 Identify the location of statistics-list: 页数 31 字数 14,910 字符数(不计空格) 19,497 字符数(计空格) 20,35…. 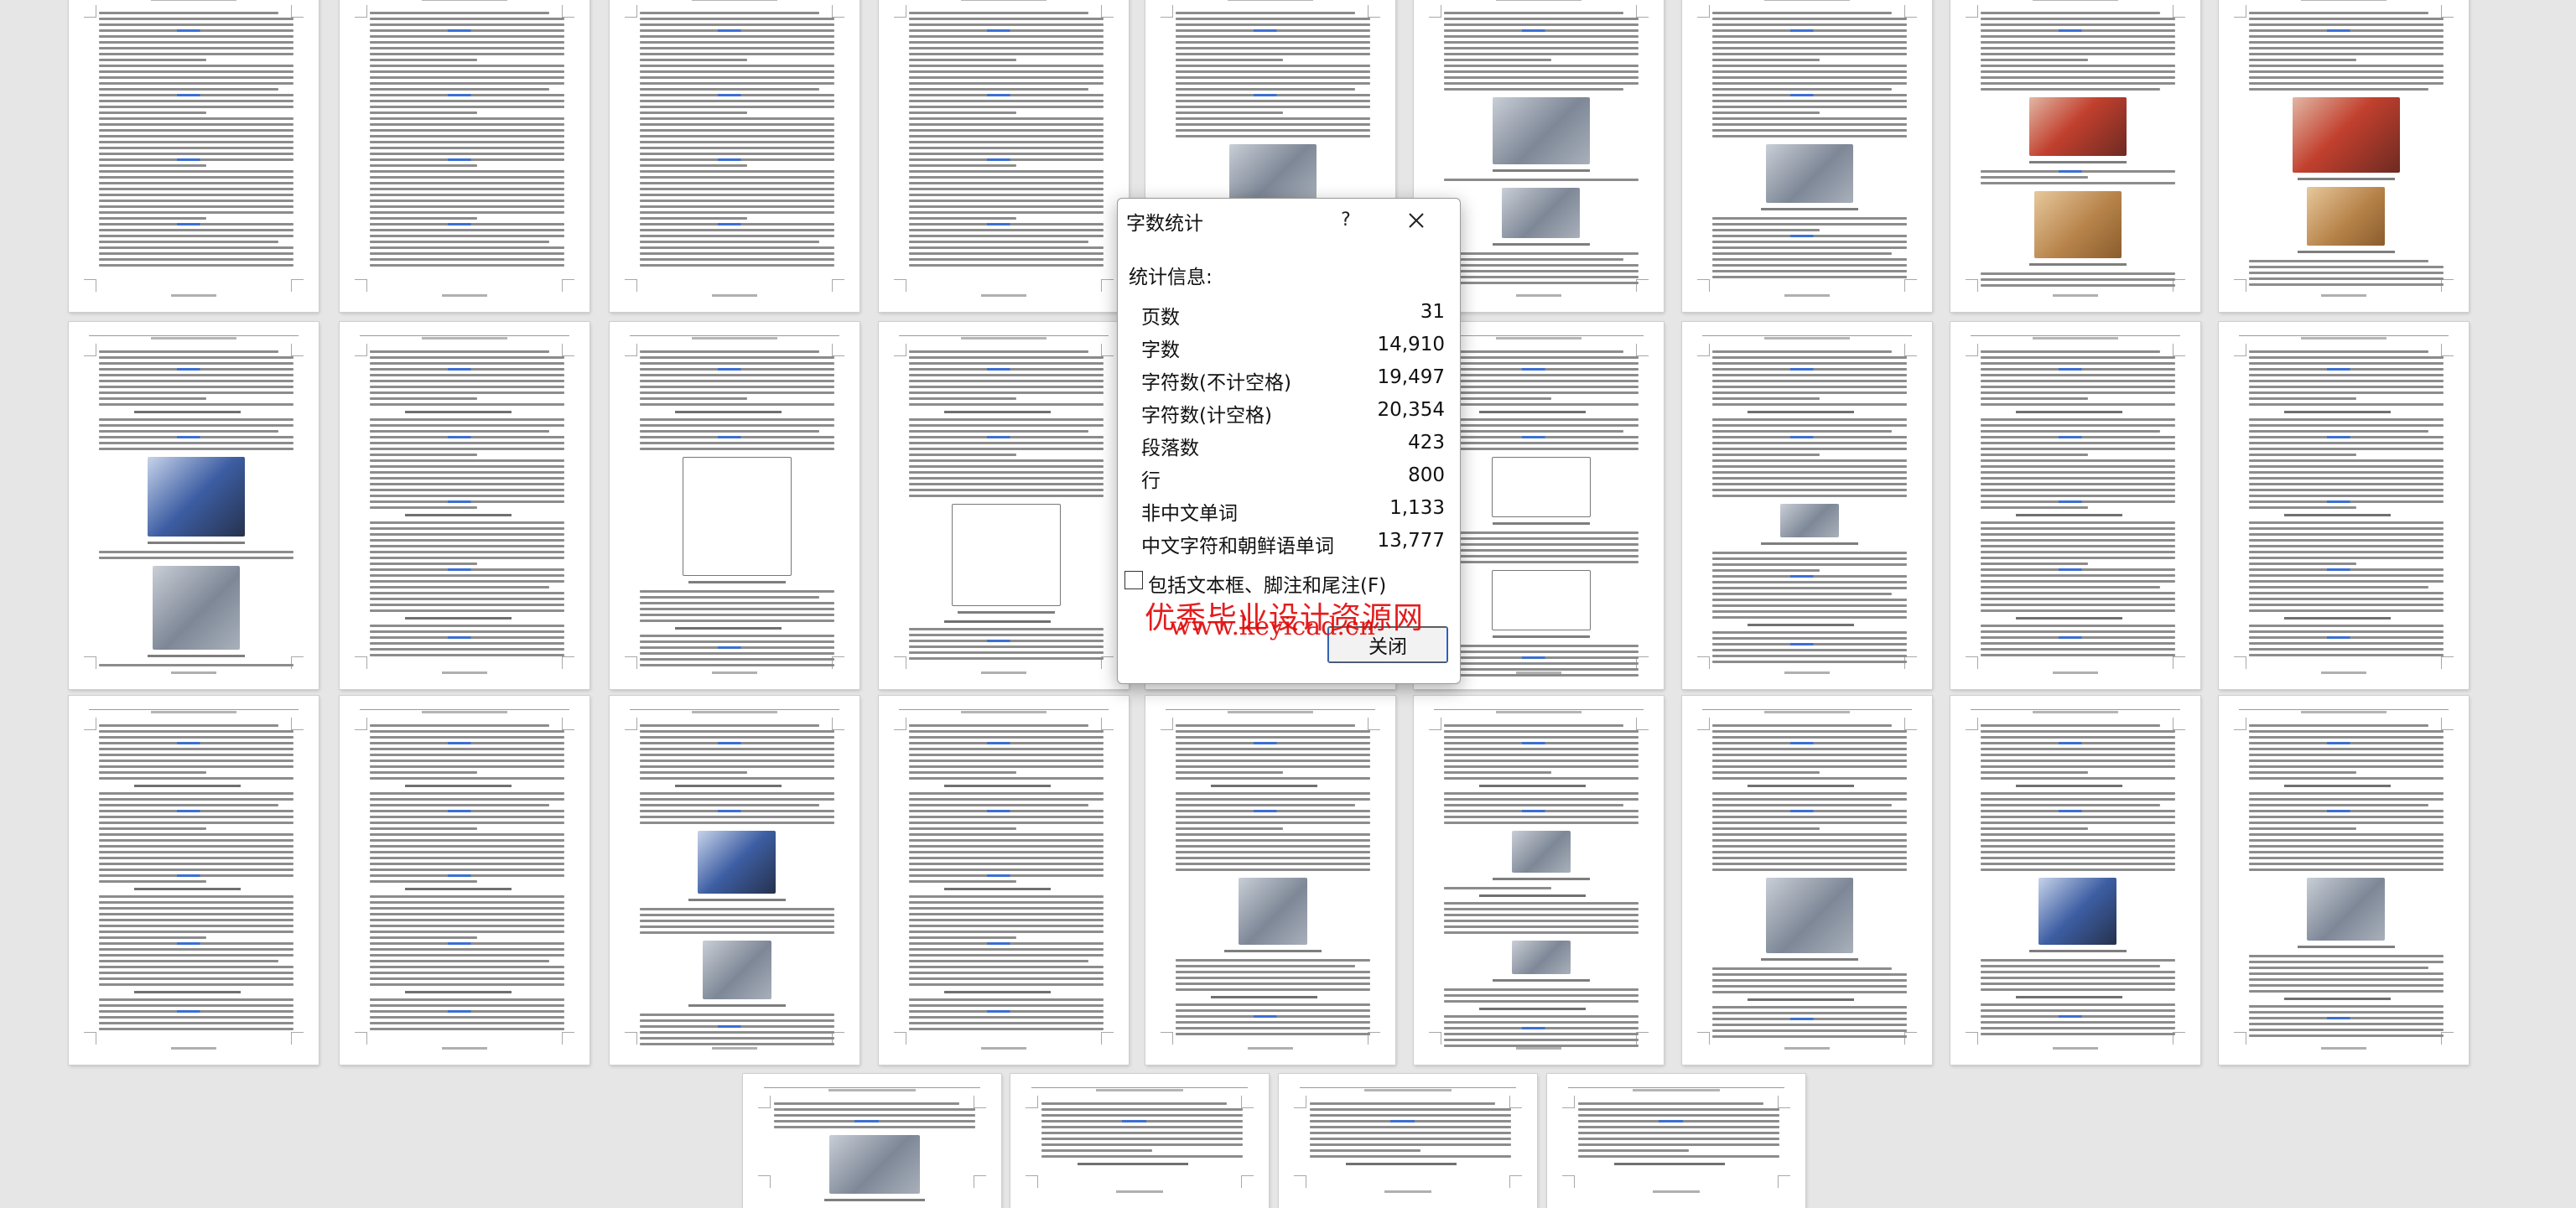
(1293, 427).